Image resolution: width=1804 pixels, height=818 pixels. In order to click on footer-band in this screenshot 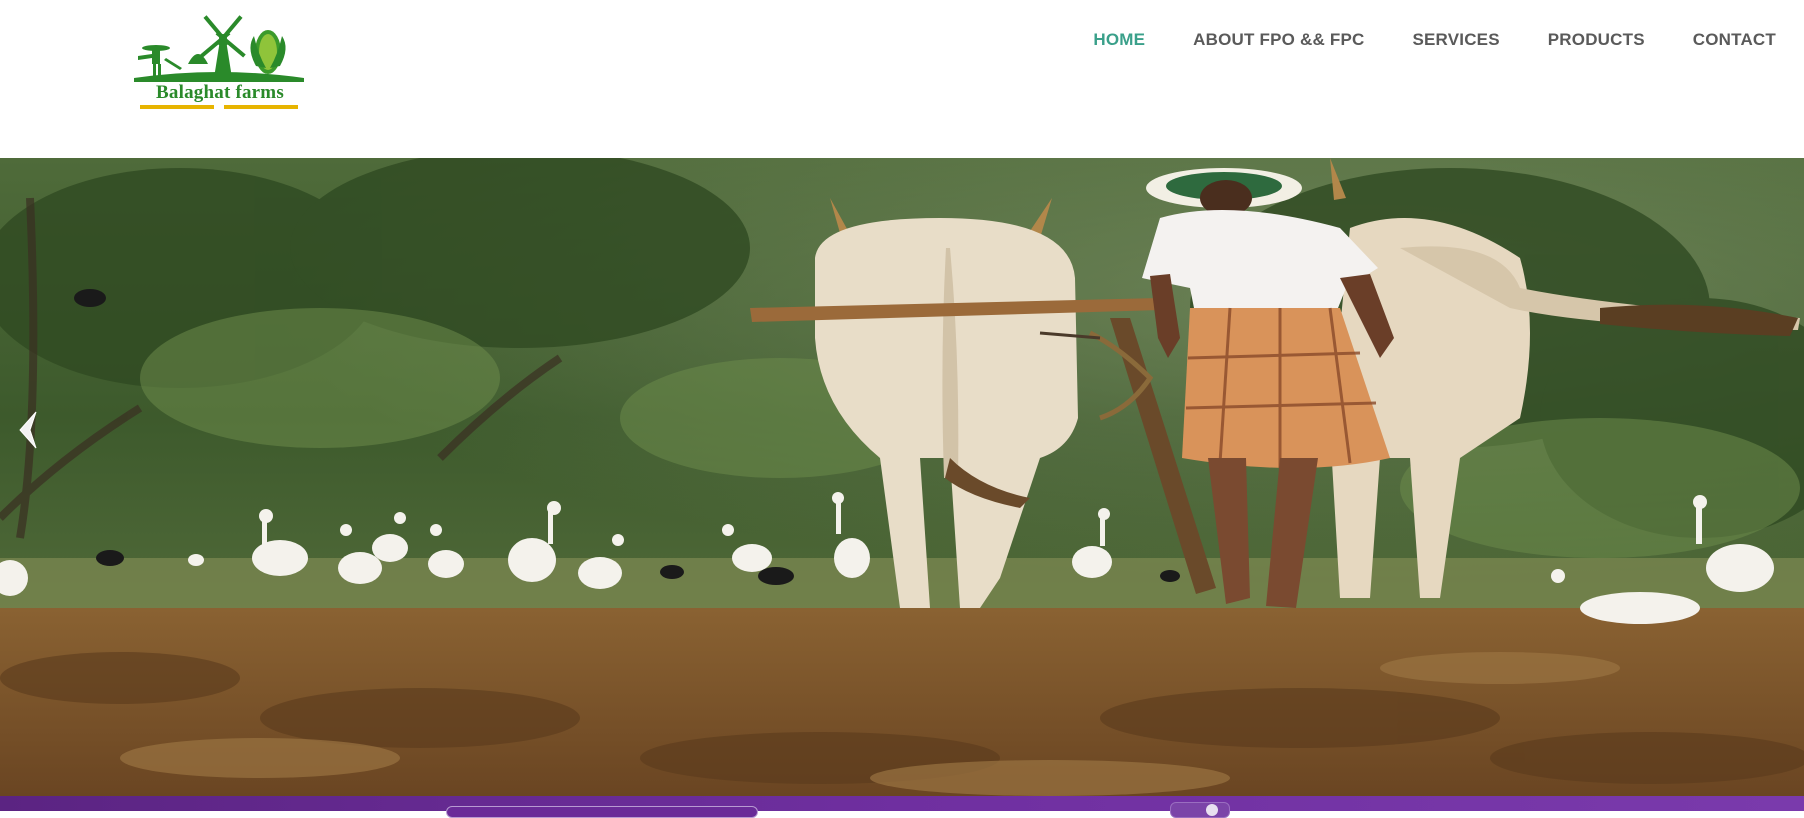, I will do `click(902, 807)`.